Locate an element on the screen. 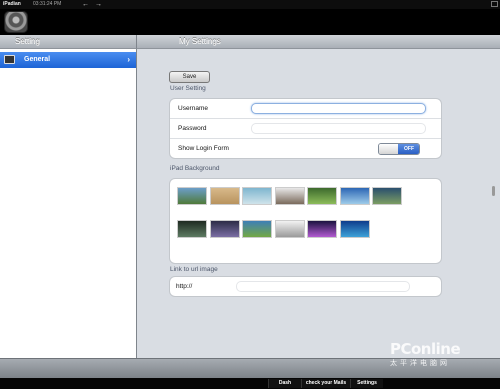 The height and width of the screenshot is (389, 500). sidebar-header: Setting is located at coordinates (68, 42).